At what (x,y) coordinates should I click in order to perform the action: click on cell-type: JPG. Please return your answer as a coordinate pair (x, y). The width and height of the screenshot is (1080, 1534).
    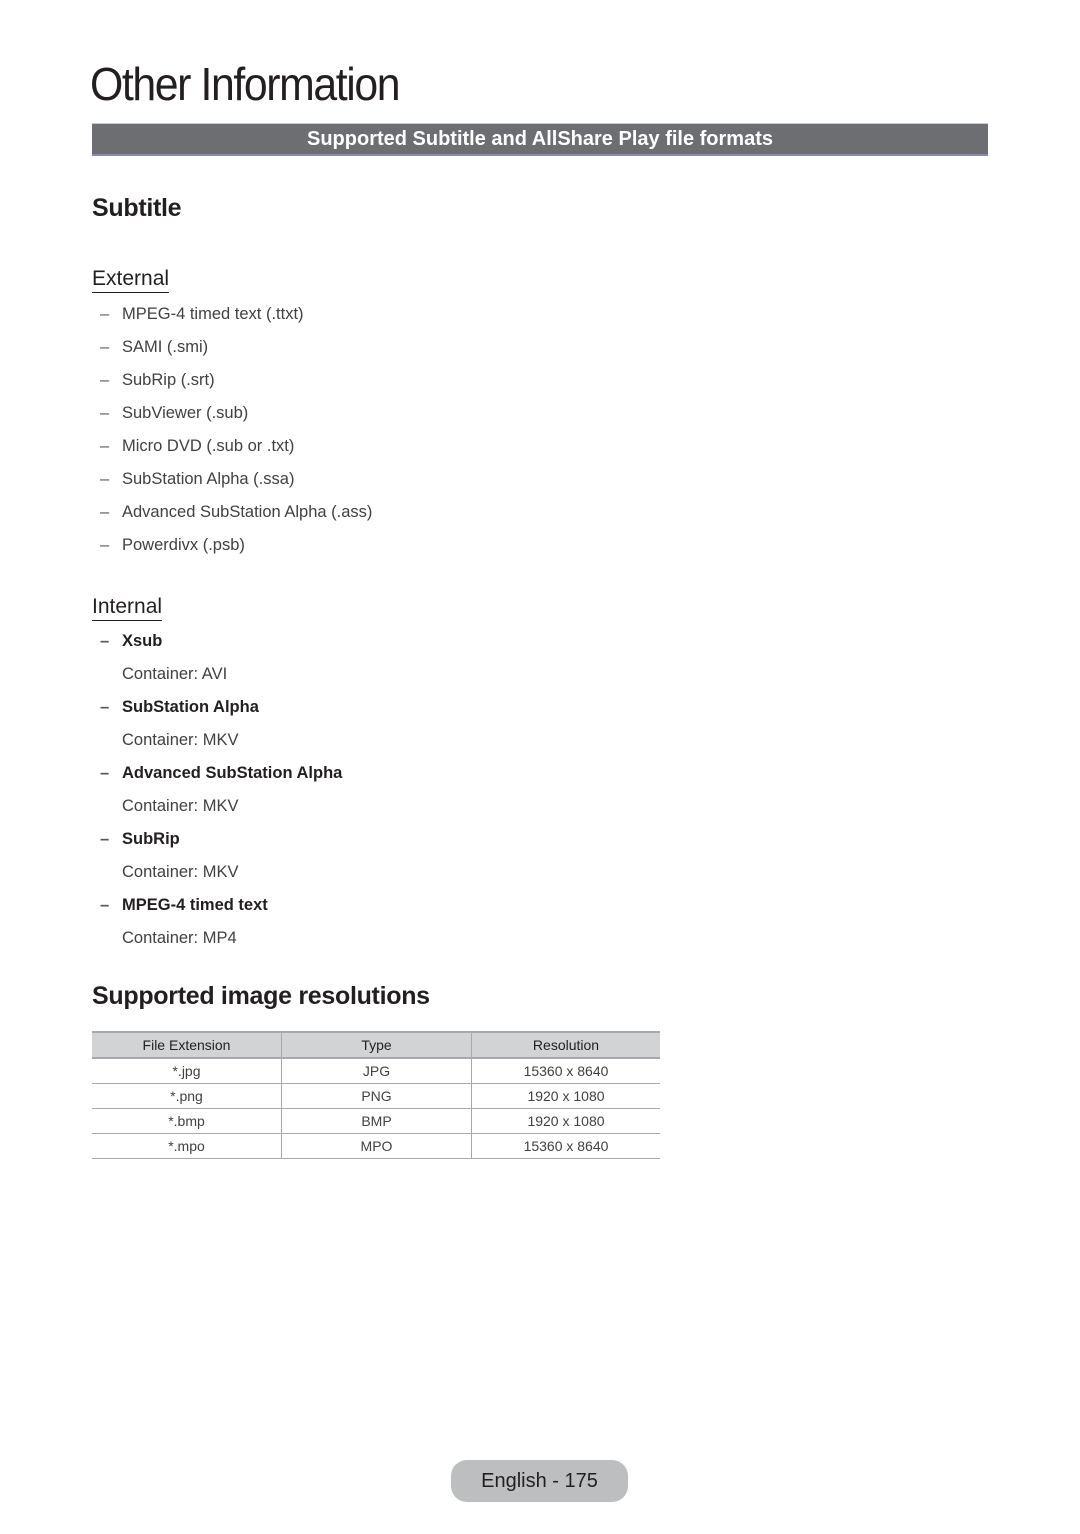
    Looking at the image, I should click on (376, 1071).